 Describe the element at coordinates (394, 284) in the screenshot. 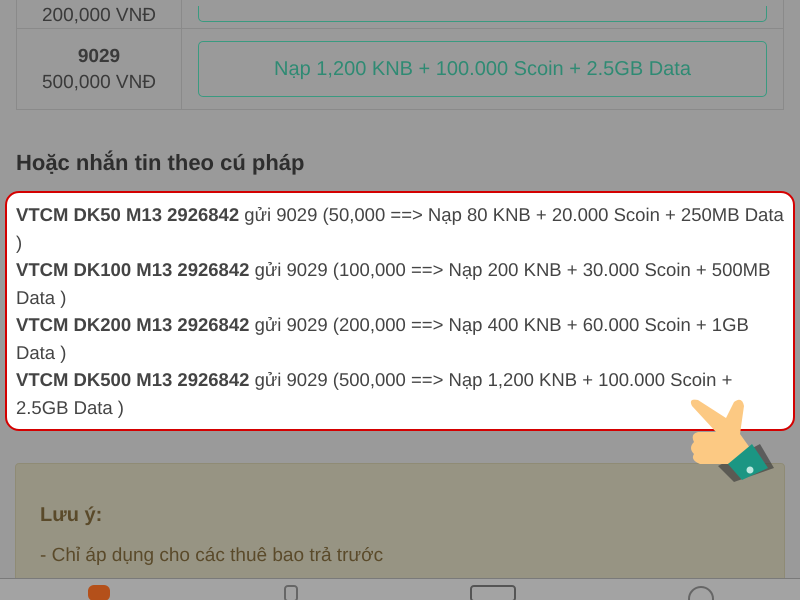

I see `sms-syntax-line: VTCM DK100 M13 2926842 gửi 9029 (100,000 ==> Nạp 200 KNB + 30.000 Scoin + 500MB Data )` at that location.